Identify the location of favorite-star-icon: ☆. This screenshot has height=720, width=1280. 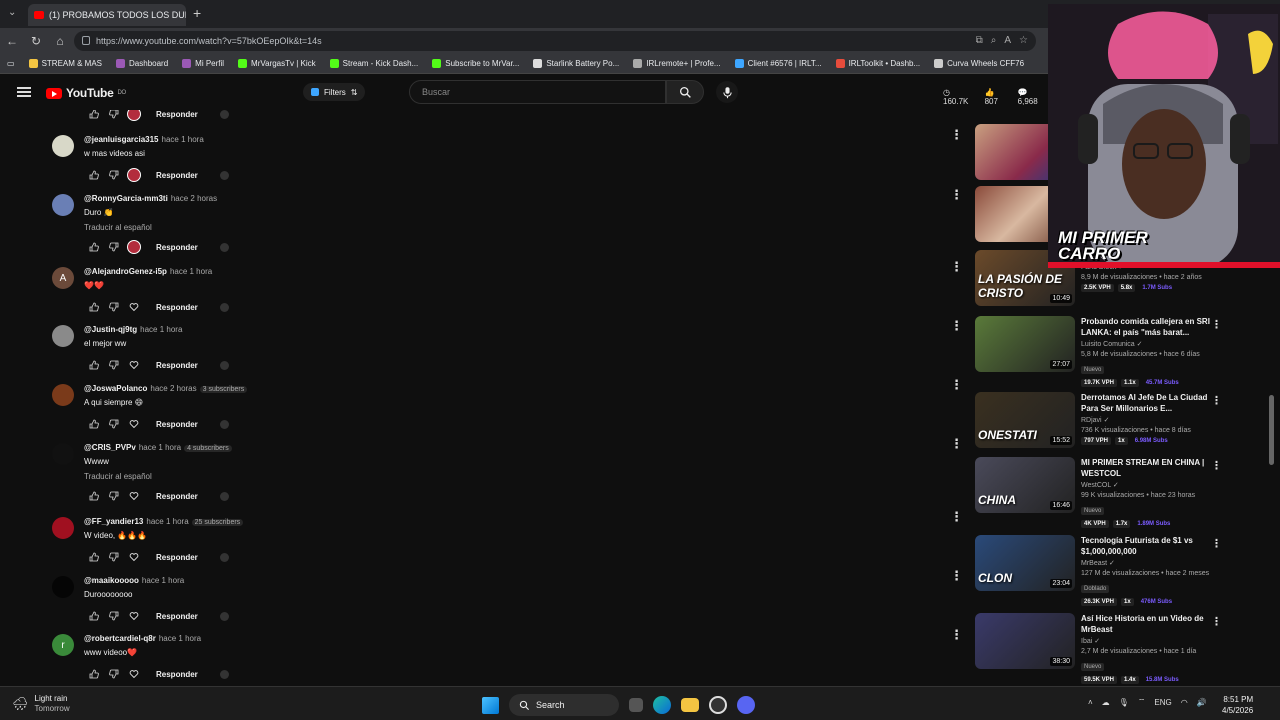
(1023, 40).